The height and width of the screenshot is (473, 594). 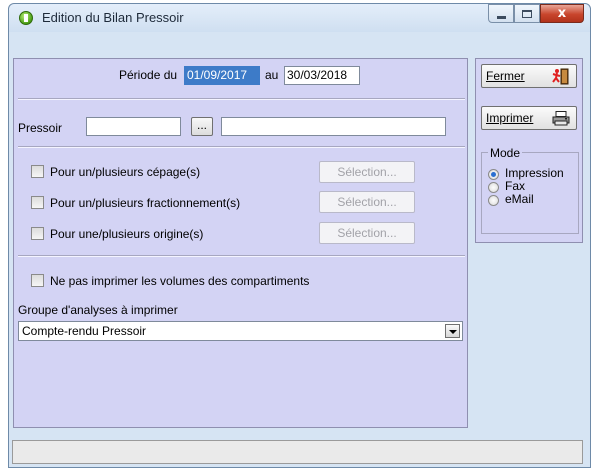 I want to click on pressoir-name-input, so click(x=333, y=126).